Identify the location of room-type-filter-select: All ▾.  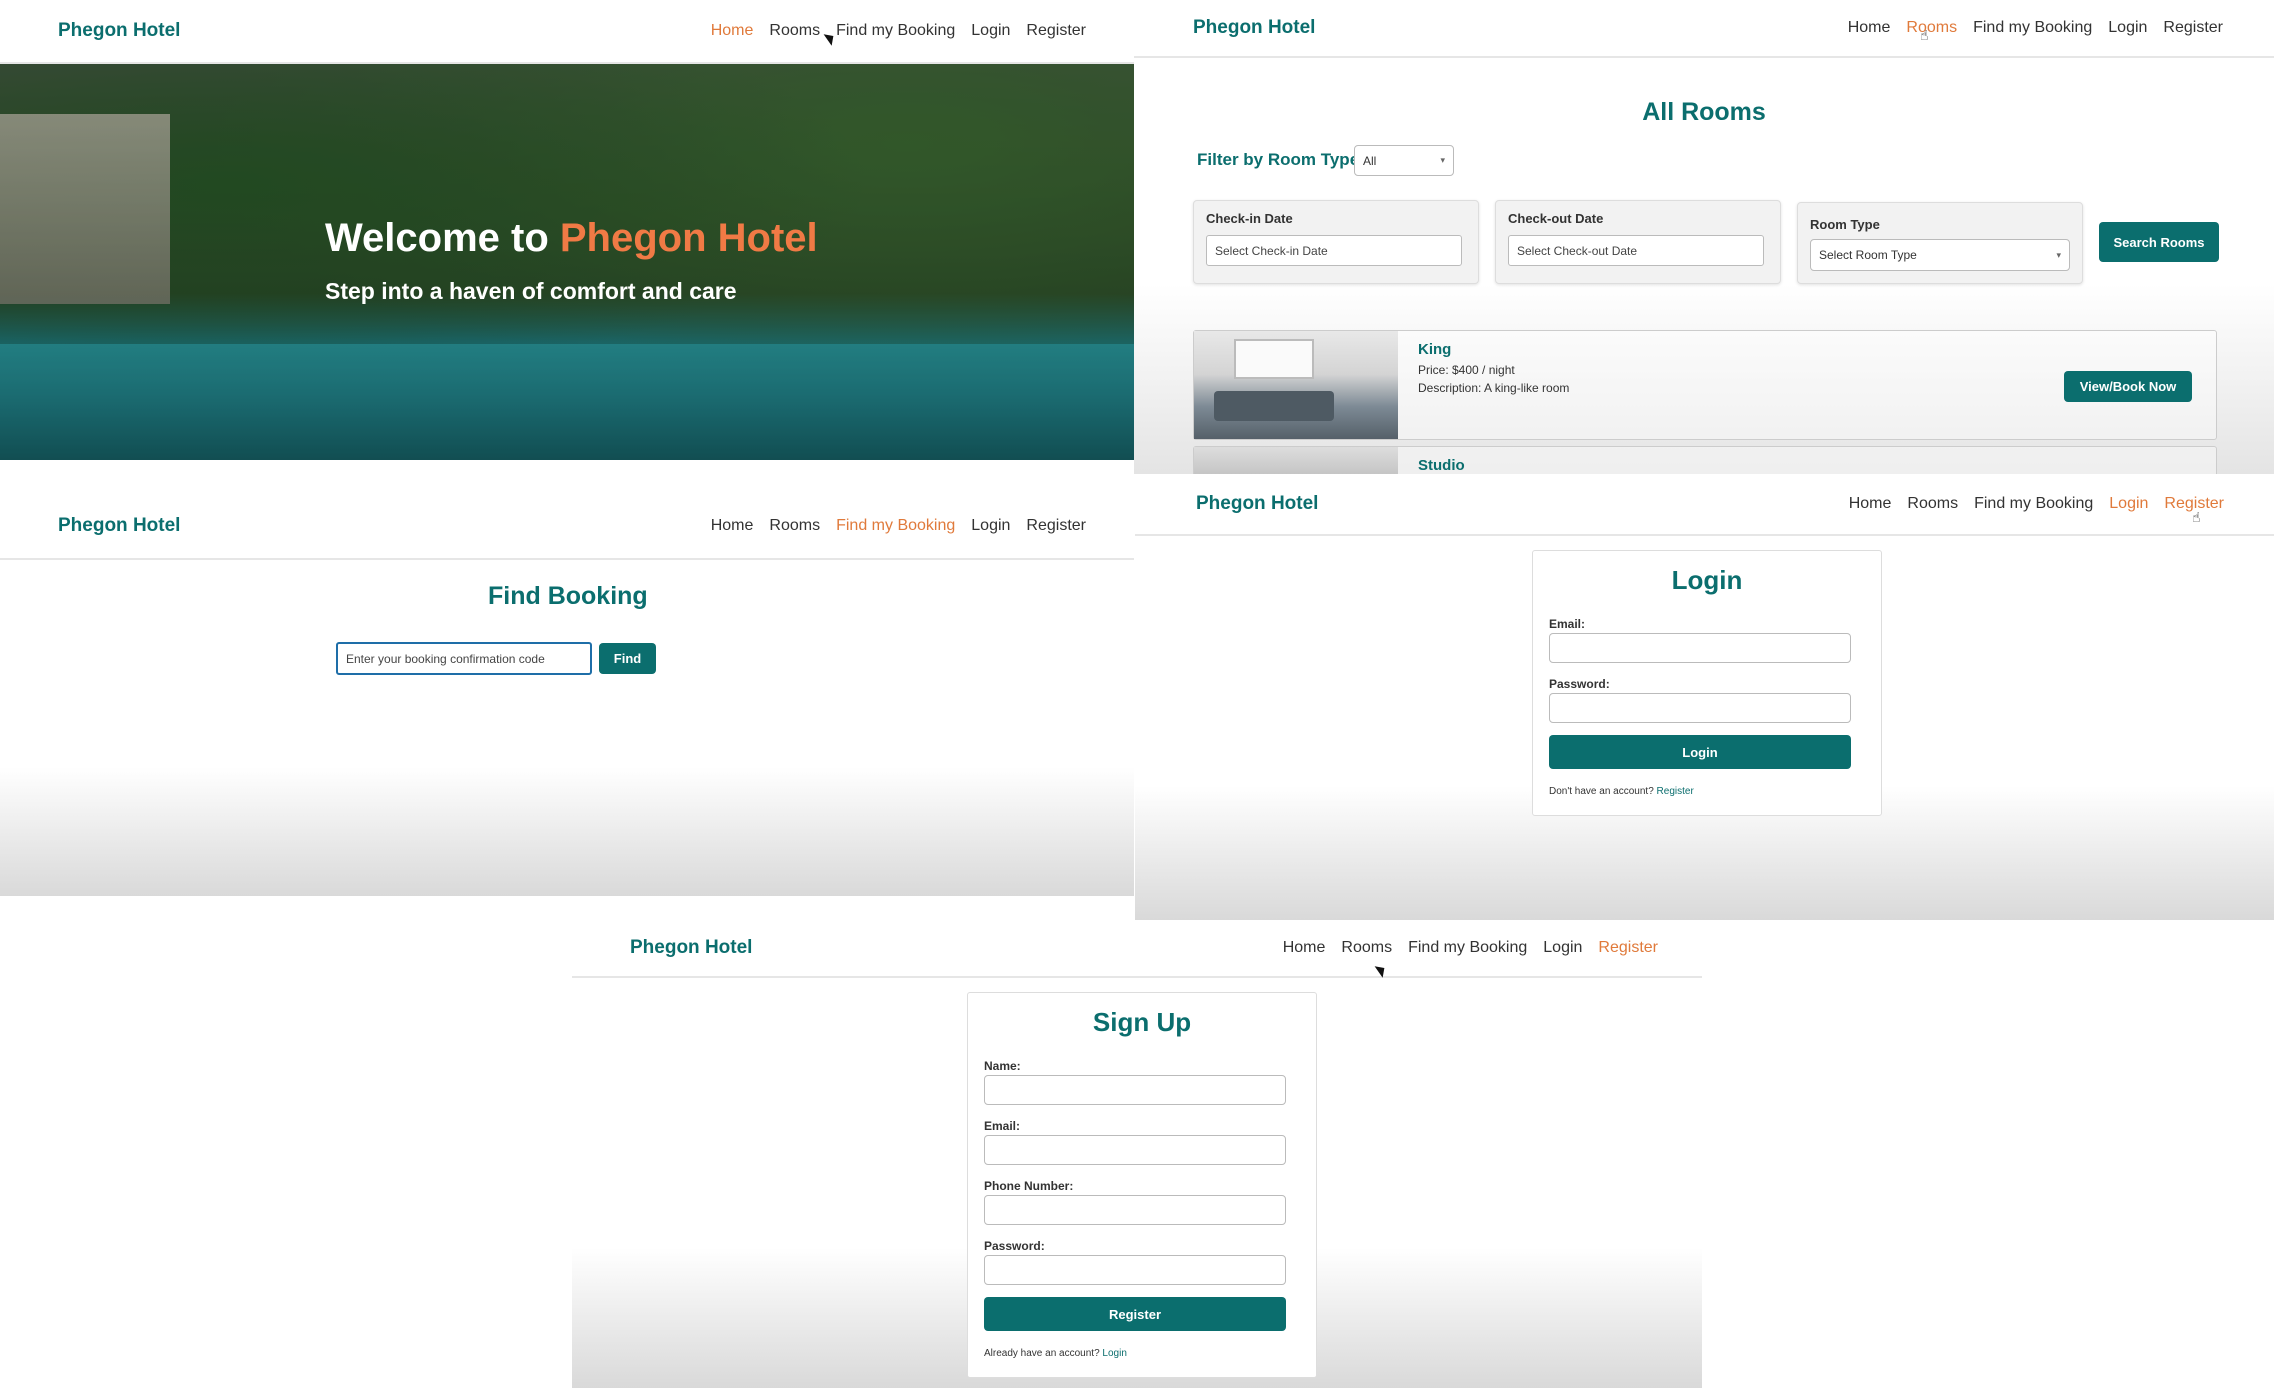
(1404, 160).